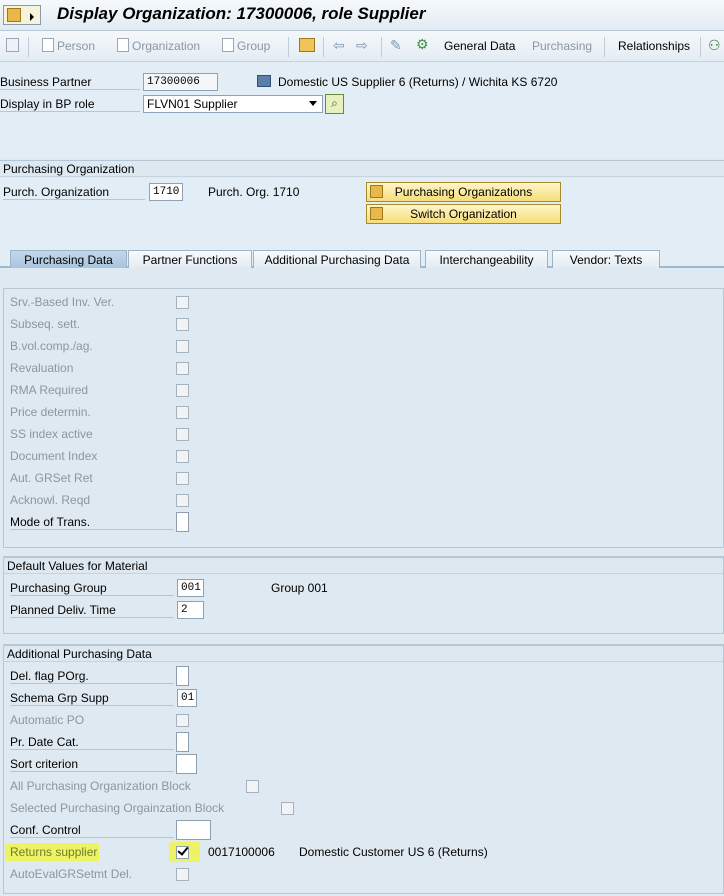 Image resolution: width=724 pixels, height=896 pixels. What do you see at coordinates (45, 324) in the screenshot?
I see `field-label: Subseq. sett.` at bounding box center [45, 324].